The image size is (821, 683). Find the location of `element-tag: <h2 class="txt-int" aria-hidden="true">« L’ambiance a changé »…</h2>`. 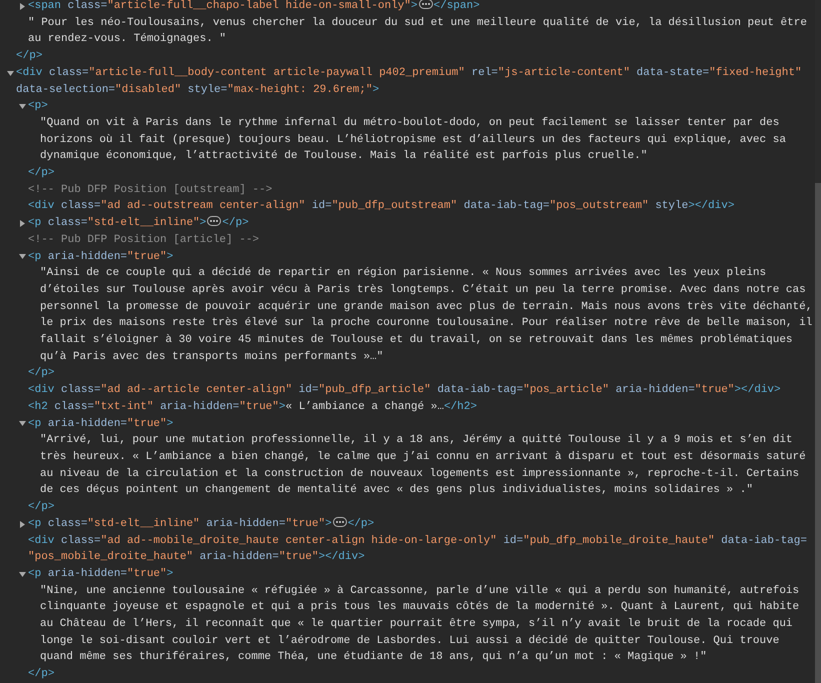

element-tag: <h2 class="txt-int" aria-hidden="true">« L’ambiance a changé »…</h2> is located at coordinates (421, 407).